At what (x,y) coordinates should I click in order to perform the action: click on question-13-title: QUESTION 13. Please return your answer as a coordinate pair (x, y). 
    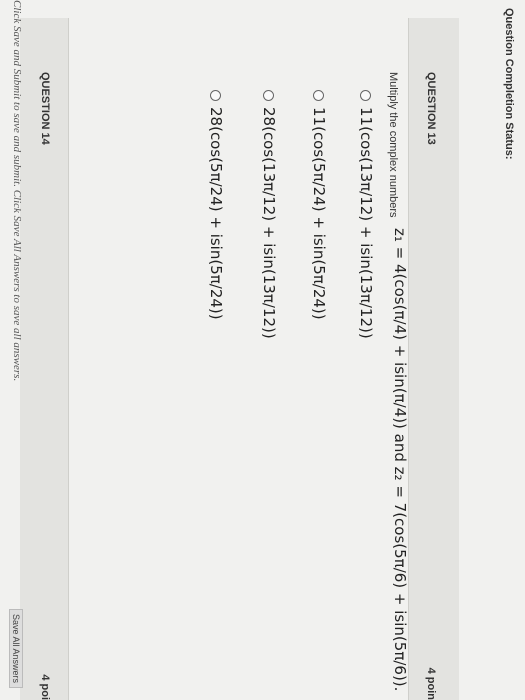
    Looking at the image, I should click on (431, 108).